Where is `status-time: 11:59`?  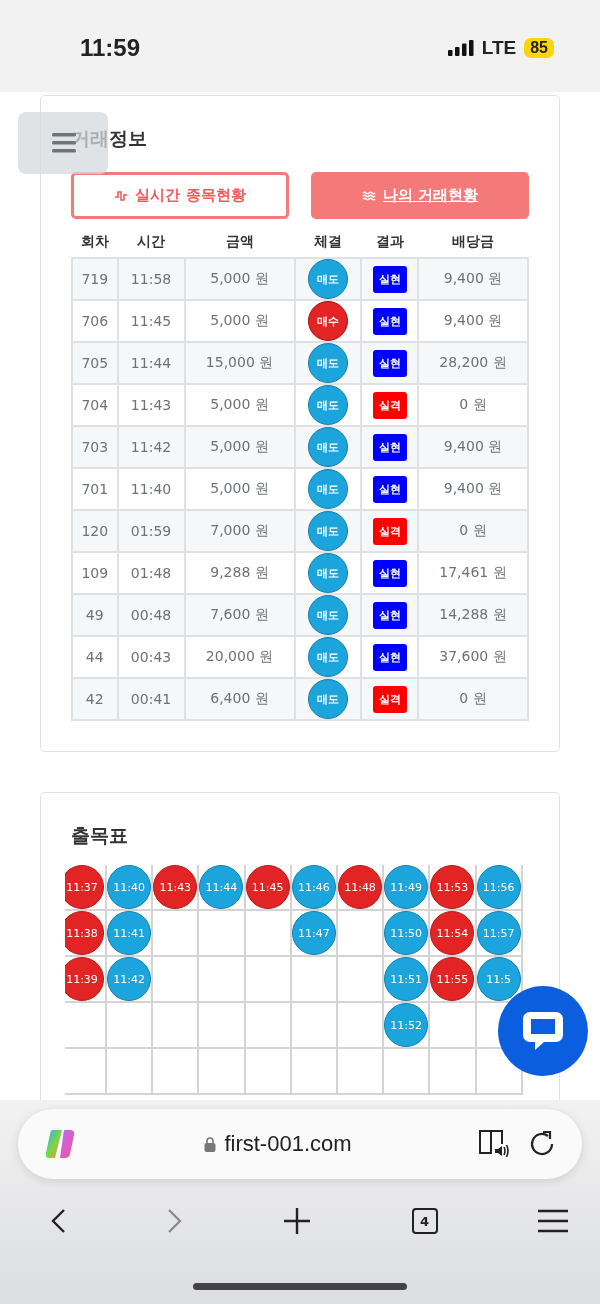
status-time: 11:59 is located at coordinates (110, 48).